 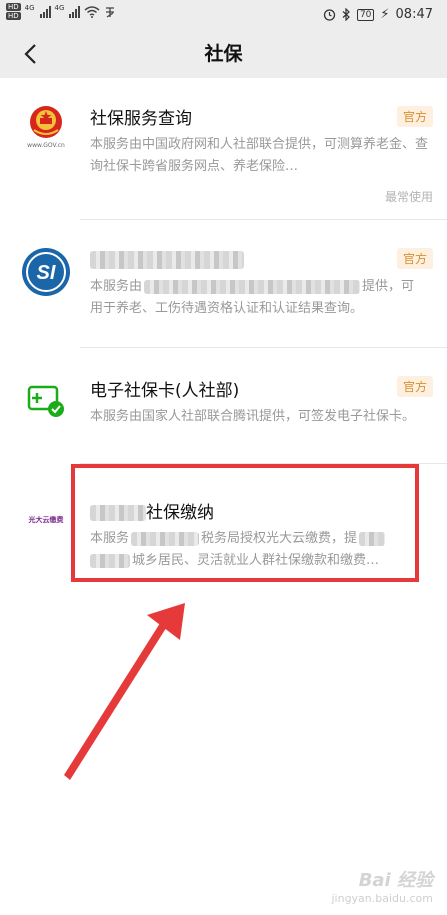 What do you see at coordinates (395, 880) in the screenshot?
I see `watermark-logo: Bai 经验` at bounding box center [395, 880].